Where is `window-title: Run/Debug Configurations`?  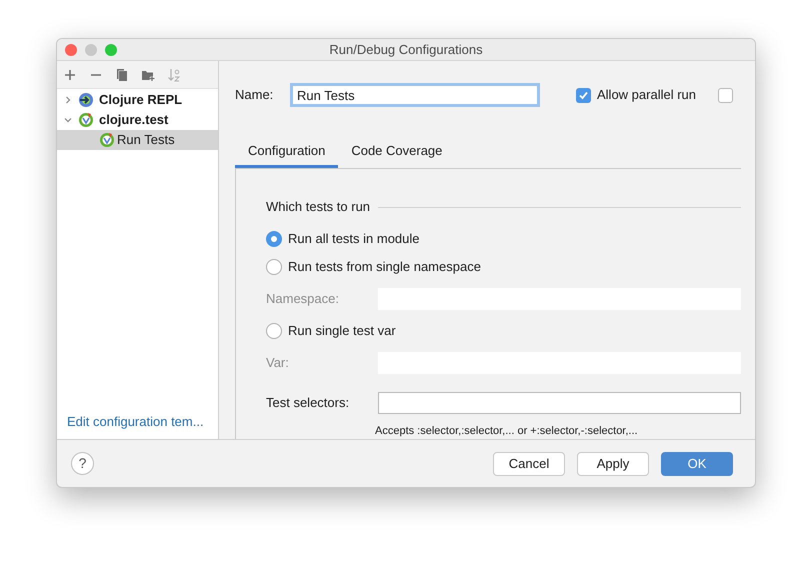 window-title: Run/Debug Configurations is located at coordinates (406, 49).